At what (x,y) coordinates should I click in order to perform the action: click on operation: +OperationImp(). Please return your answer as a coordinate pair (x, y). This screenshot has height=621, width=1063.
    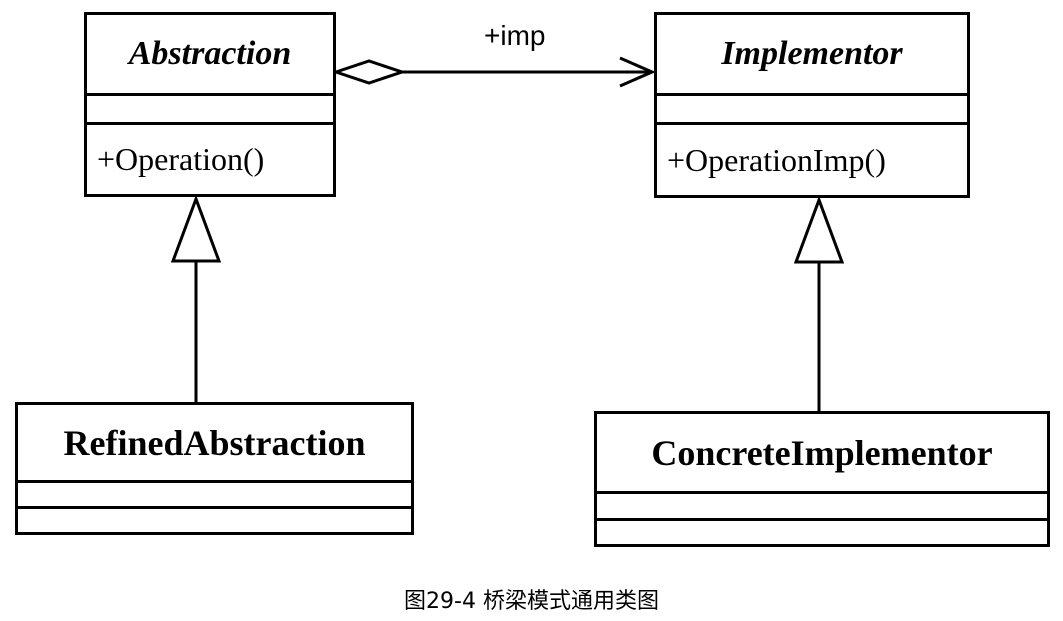
    Looking at the image, I should click on (776, 159).